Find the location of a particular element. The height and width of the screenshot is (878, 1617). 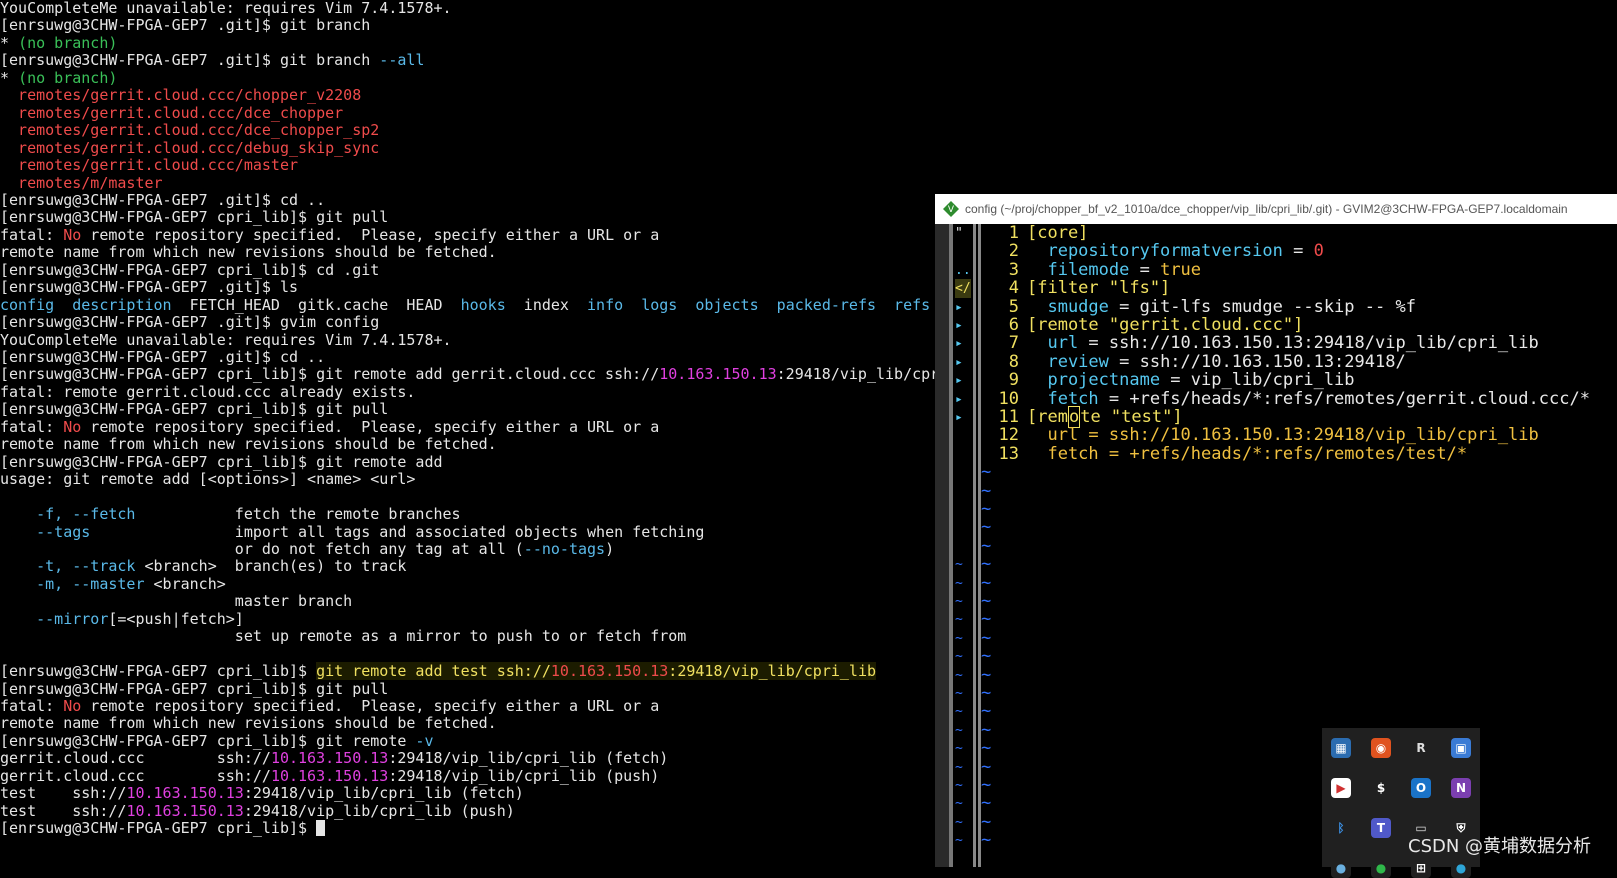

terminal-line: remotes/gerrit.cloud.ccc/dce_chopper_sp2 is located at coordinates (189, 130).